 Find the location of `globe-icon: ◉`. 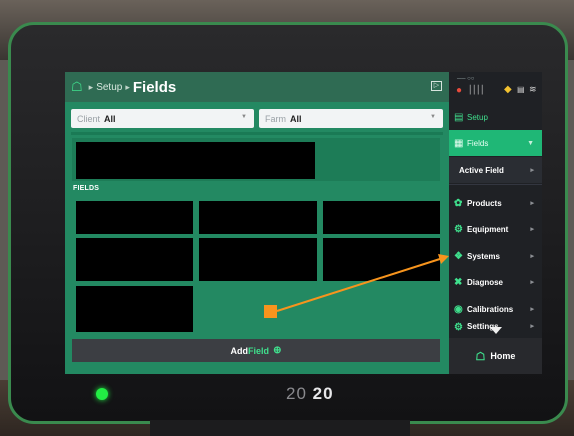

globe-icon: ◉ is located at coordinates (458, 309).